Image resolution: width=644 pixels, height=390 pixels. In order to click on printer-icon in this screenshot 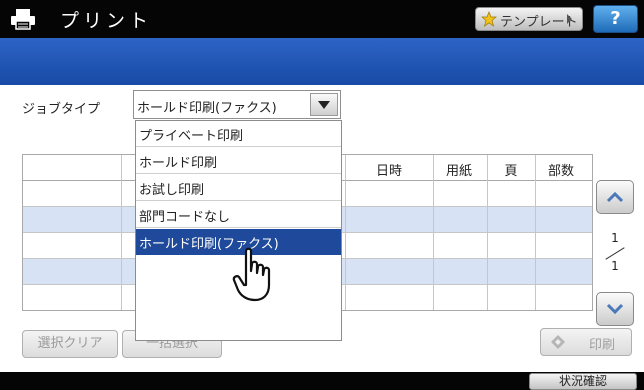, I will do `click(23, 19)`.